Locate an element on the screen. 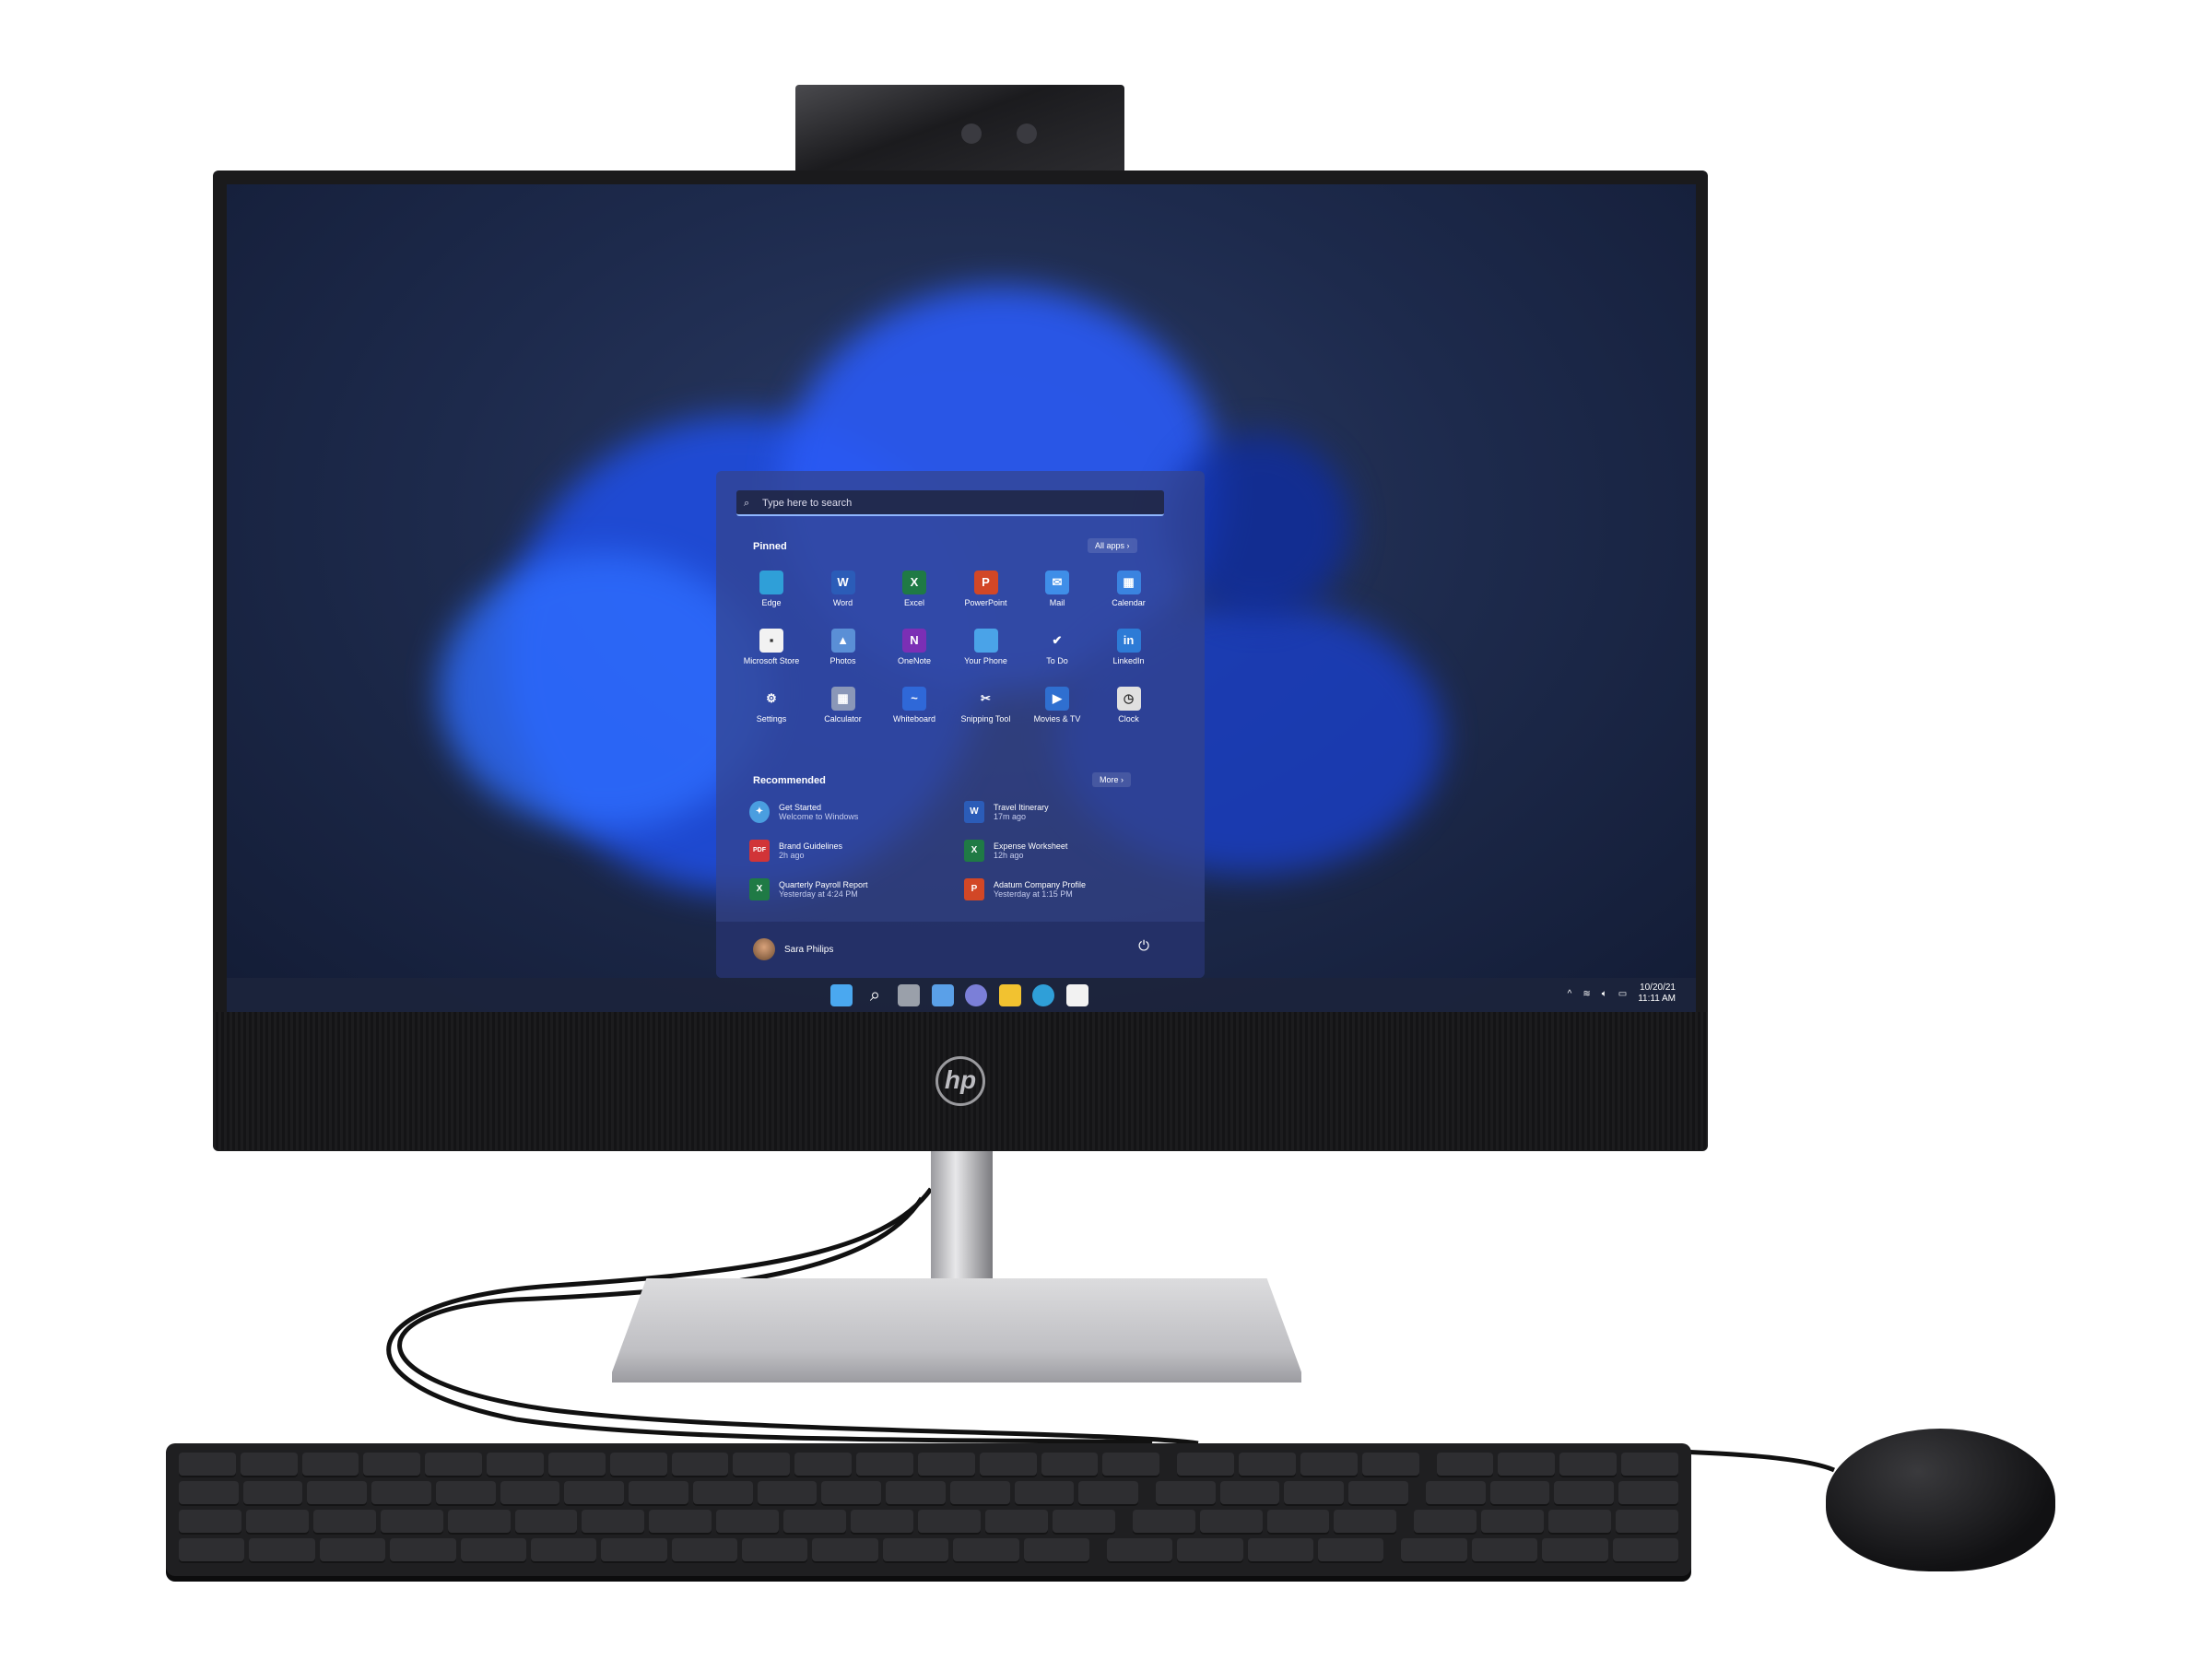 This screenshot has height=1659, width=2212. more-button: More › is located at coordinates (1112, 779).